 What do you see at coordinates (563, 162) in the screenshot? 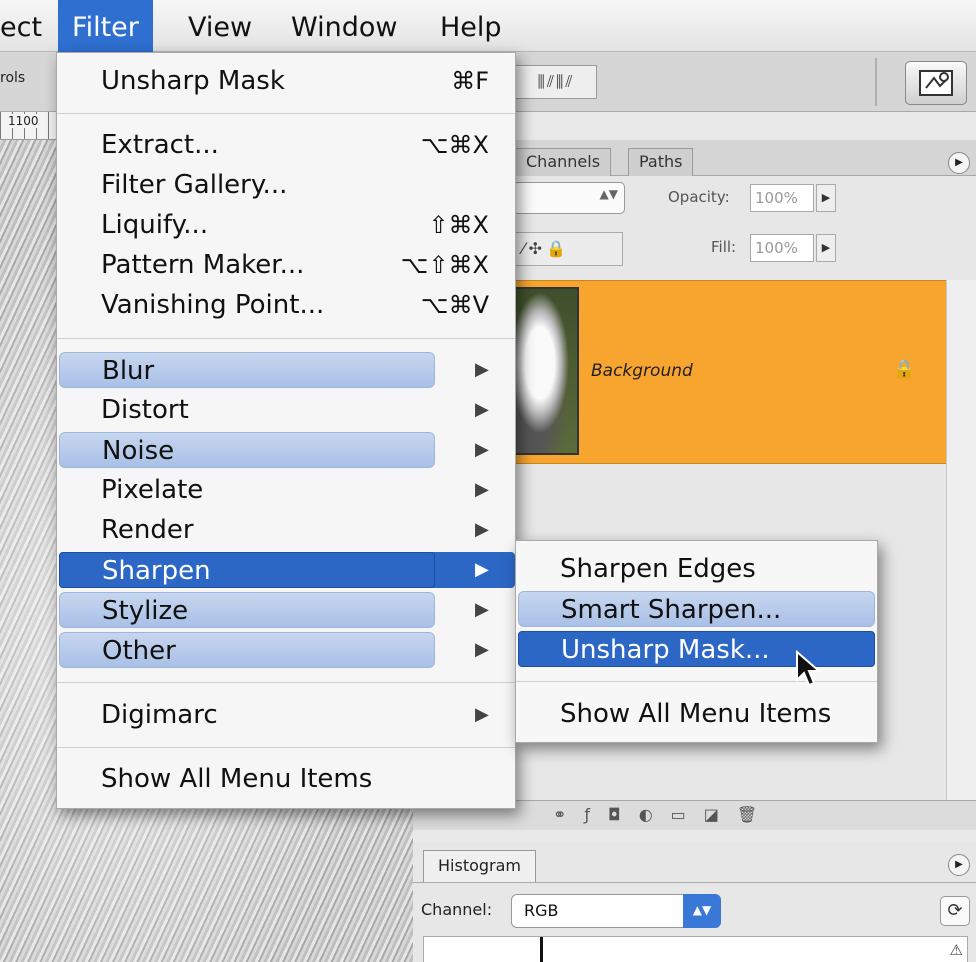
I see `tab-channels: Channels` at bounding box center [563, 162].